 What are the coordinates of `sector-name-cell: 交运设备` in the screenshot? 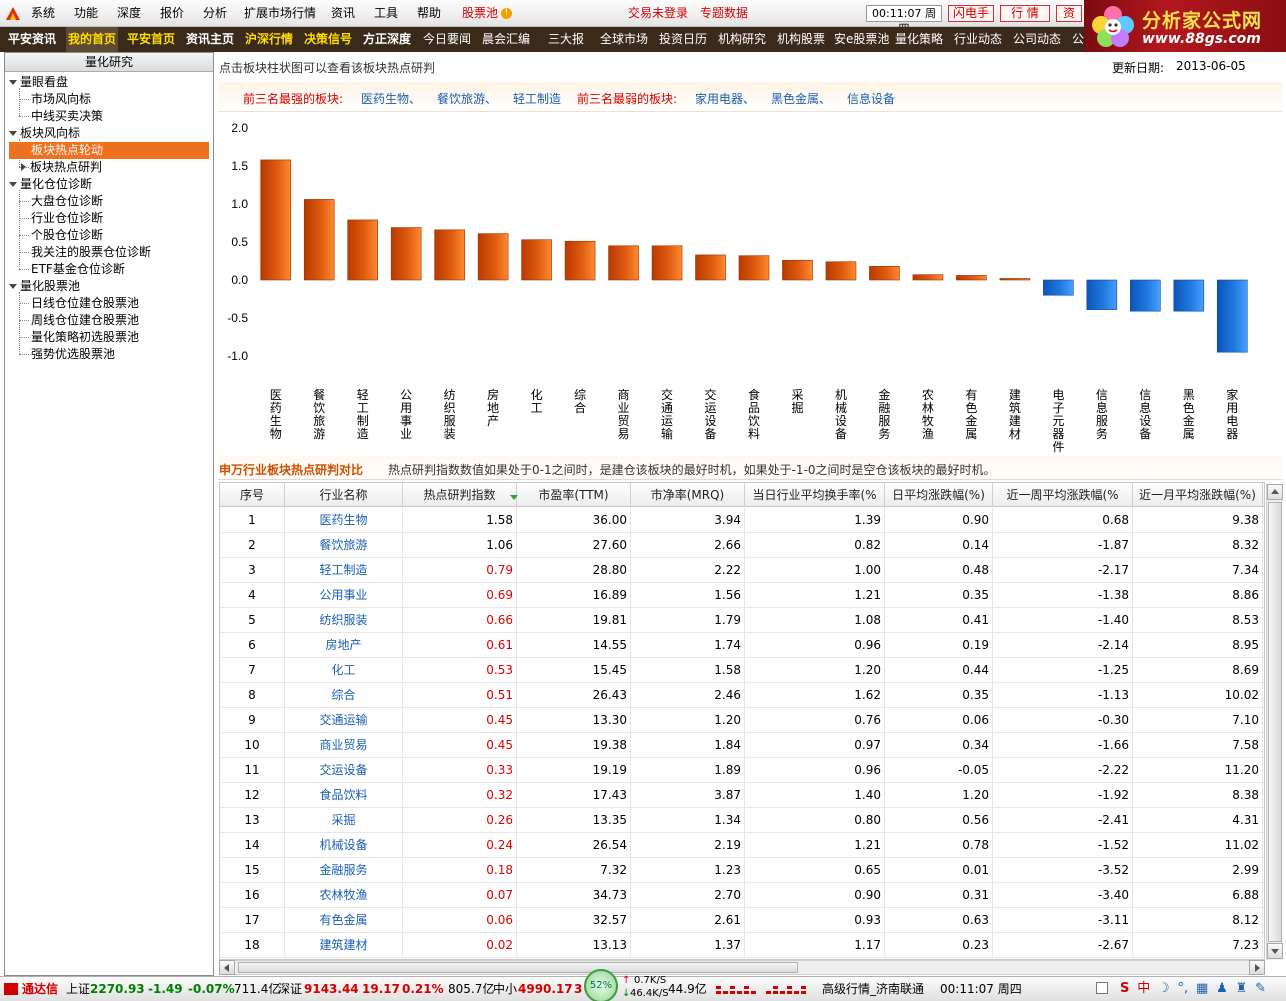 It's located at (344, 770).